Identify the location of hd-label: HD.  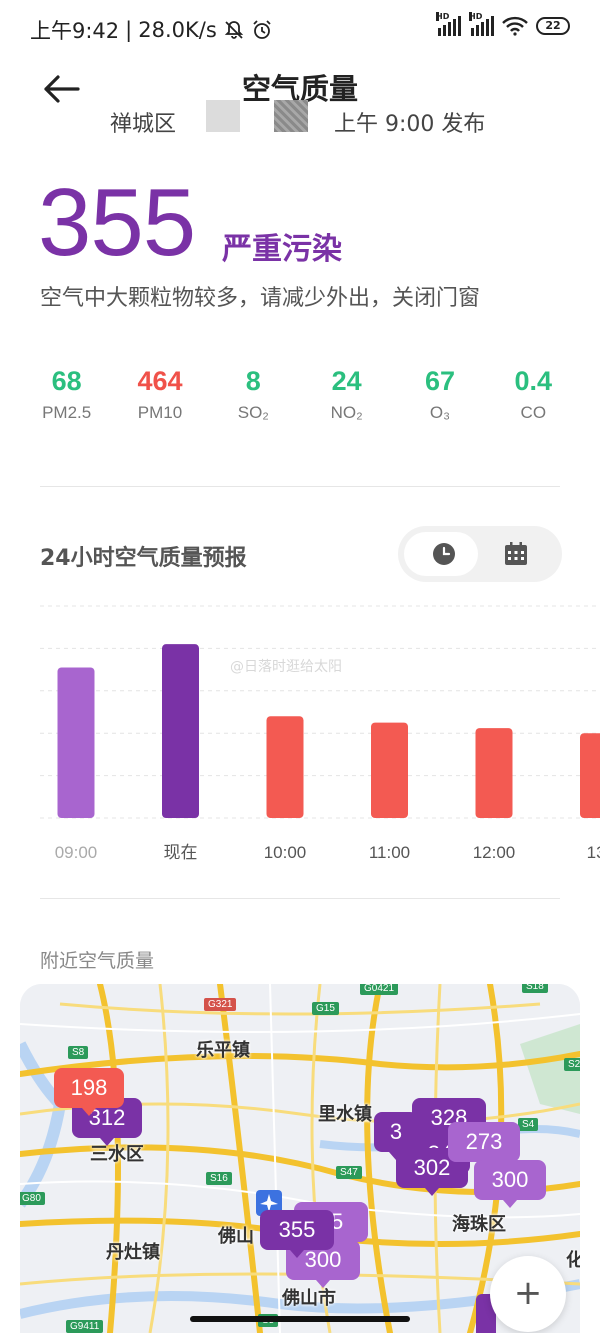
(443, 16).